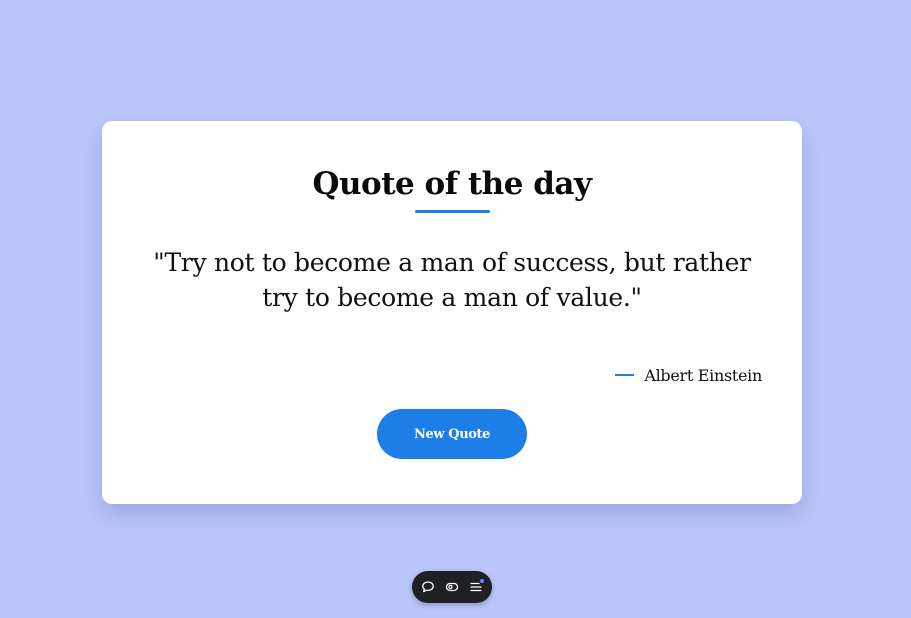  Describe the element at coordinates (476, 587) in the screenshot. I see `menu-button` at that location.